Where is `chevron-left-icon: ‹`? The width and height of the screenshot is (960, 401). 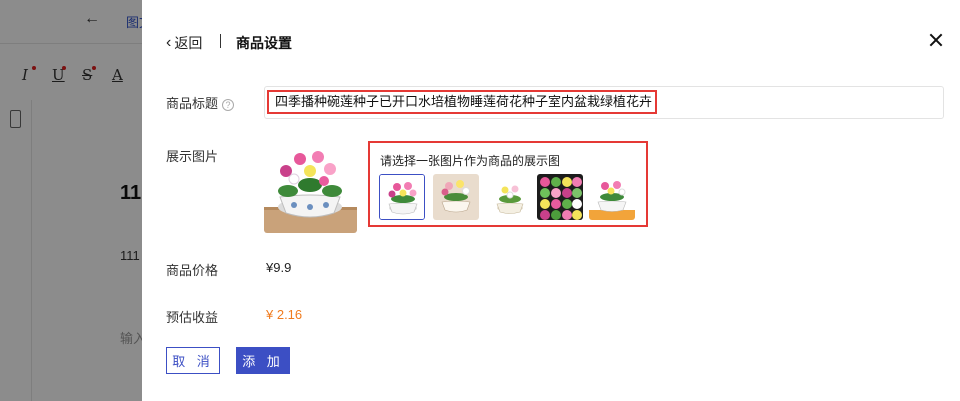 chevron-left-icon: ‹ is located at coordinates (169, 42).